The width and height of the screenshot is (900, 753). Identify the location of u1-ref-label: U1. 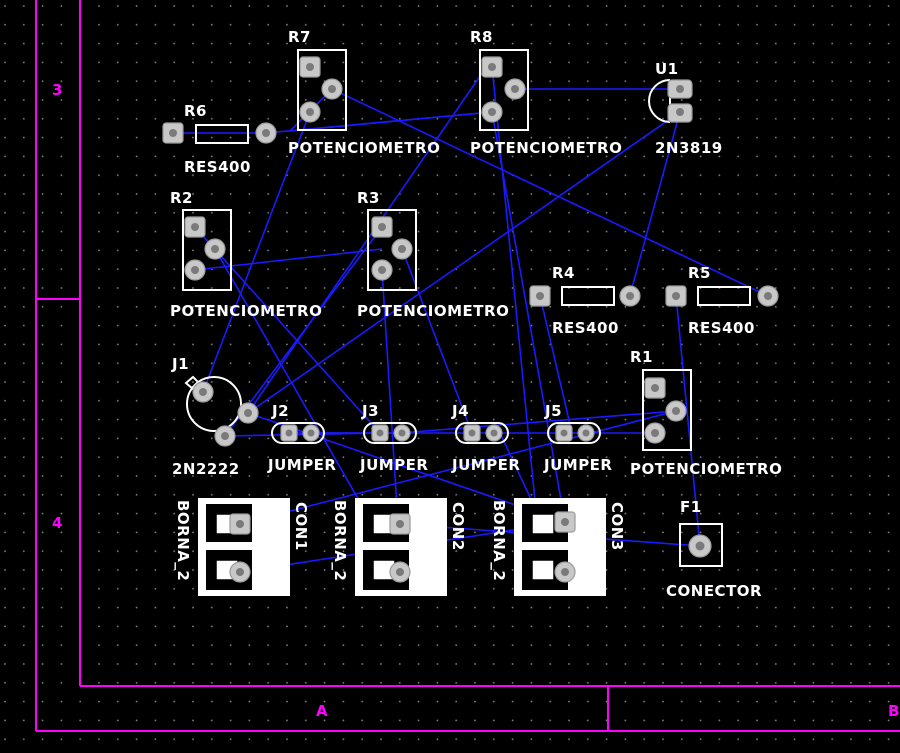
(667, 69).